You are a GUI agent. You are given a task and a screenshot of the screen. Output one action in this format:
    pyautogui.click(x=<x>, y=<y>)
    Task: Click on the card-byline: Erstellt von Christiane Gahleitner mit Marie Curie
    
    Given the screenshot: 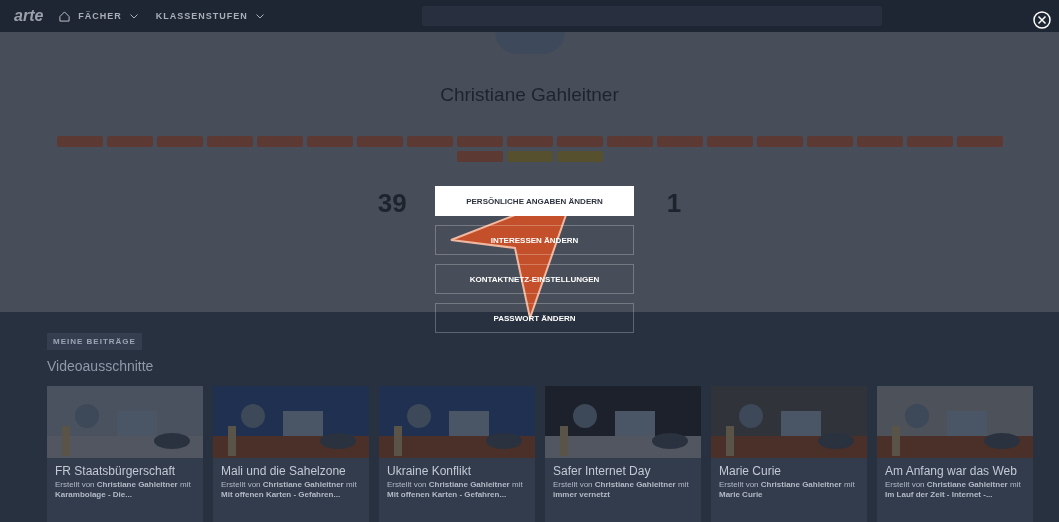 What is the action you would take?
    pyautogui.click(x=787, y=490)
    